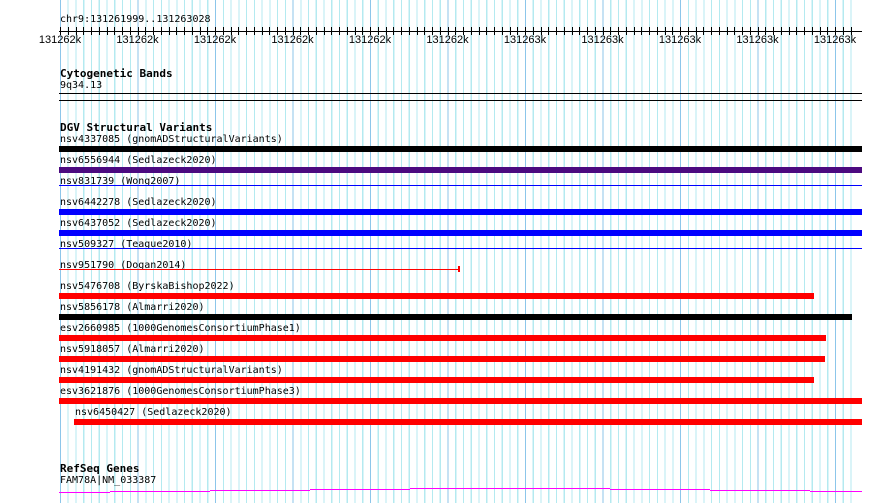  Describe the element at coordinates (138, 223) in the screenshot. I see `variant-label: nsv6437052 (Sedlazeck2020)` at that location.